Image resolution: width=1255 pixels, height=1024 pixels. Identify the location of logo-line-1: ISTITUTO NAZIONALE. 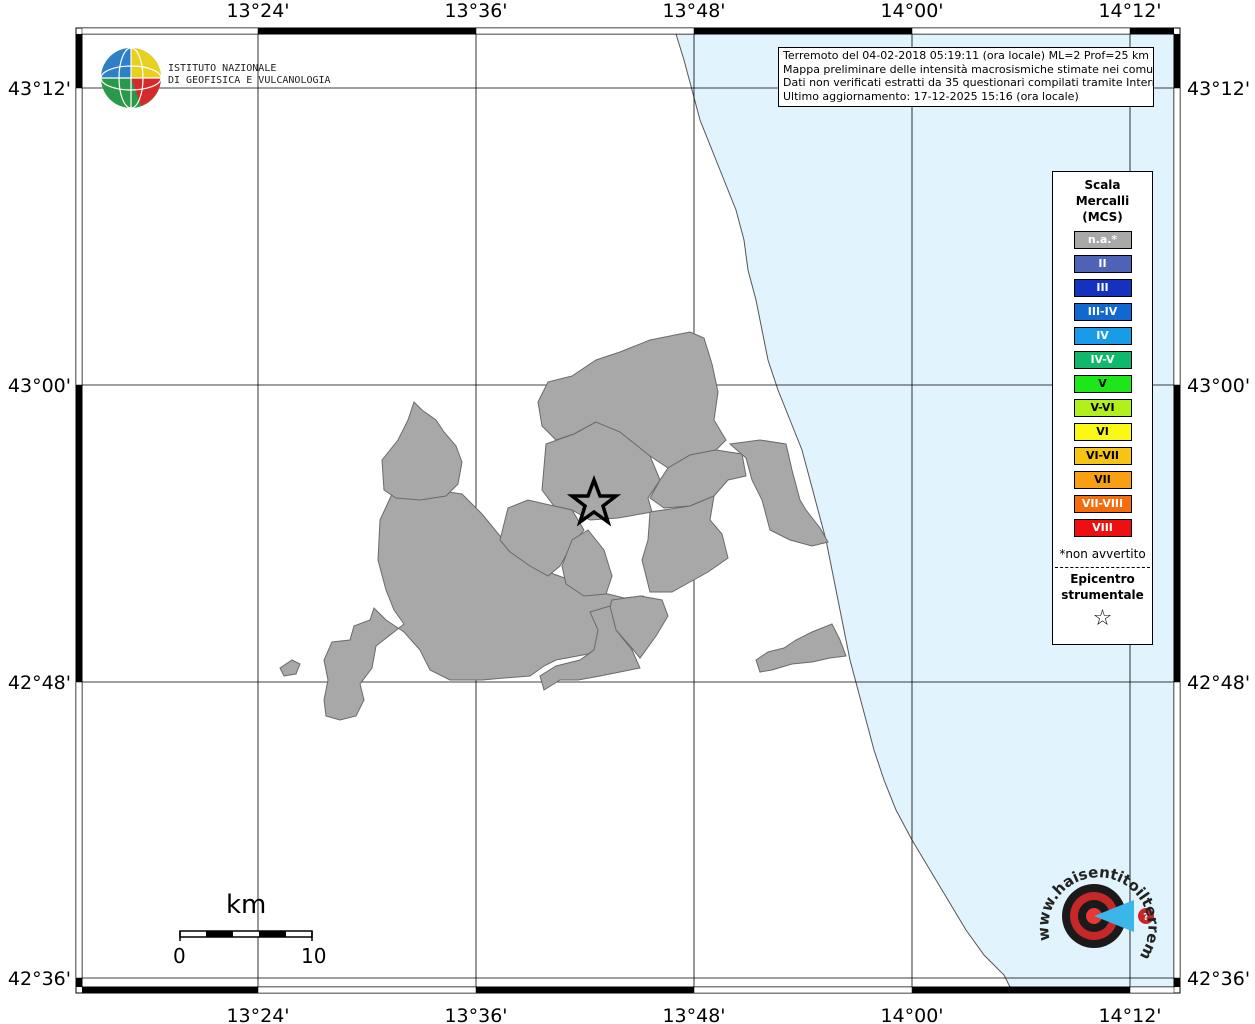
(222, 68).